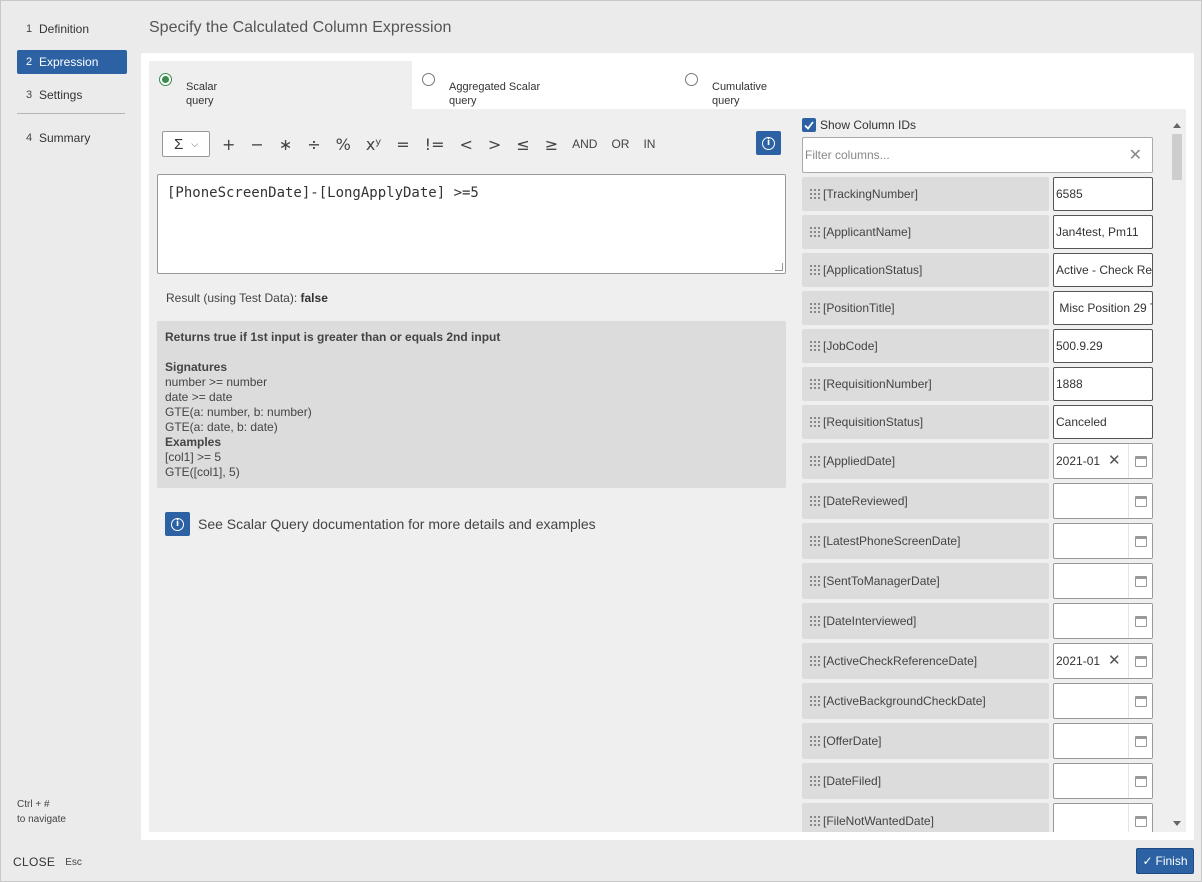 This screenshot has width=1202, height=882. What do you see at coordinates (186, 144) in the screenshot?
I see `function-dropdown: Σ ⌵` at bounding box center [186, 144].